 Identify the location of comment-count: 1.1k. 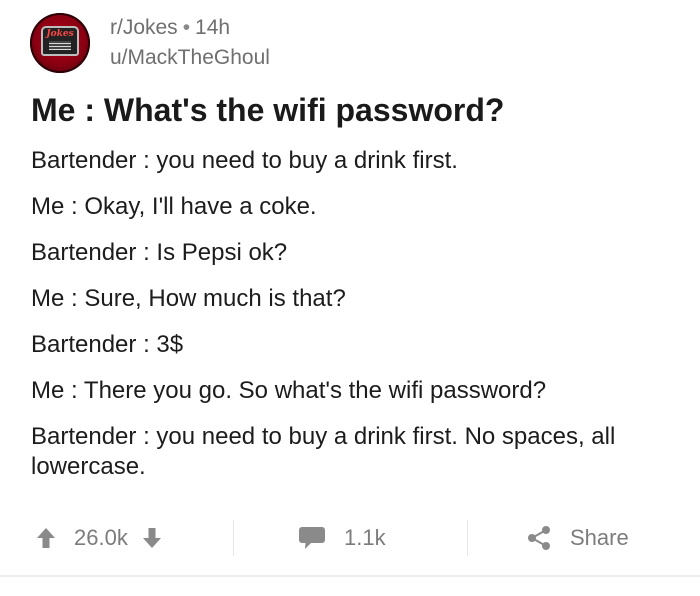
(365, 537).